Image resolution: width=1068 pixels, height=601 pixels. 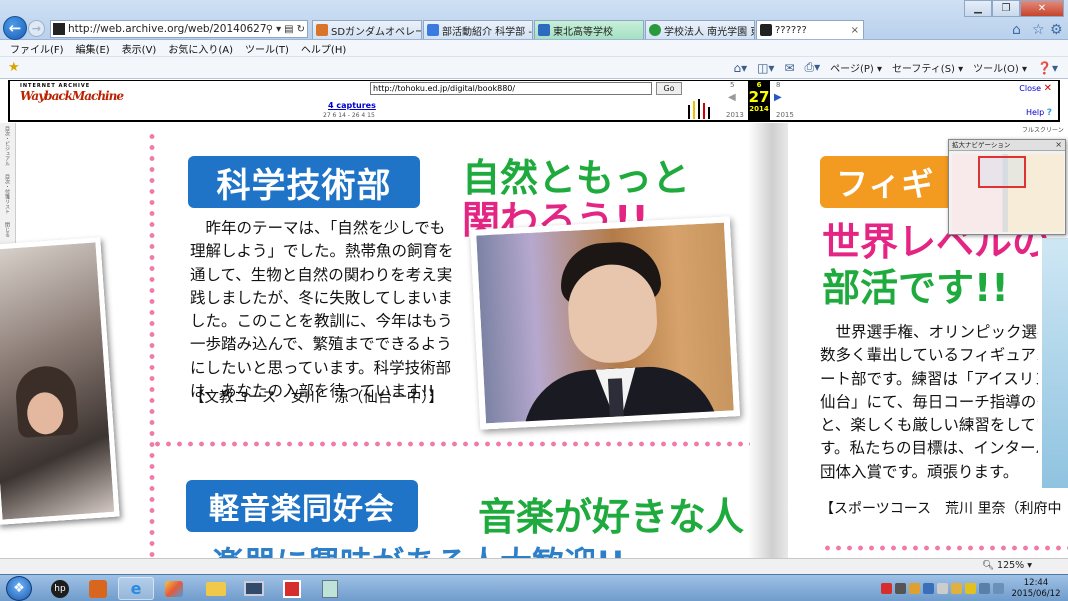 I want to click on safety-menu: セーフティ(S) ▾, so click(x=927, y=67).